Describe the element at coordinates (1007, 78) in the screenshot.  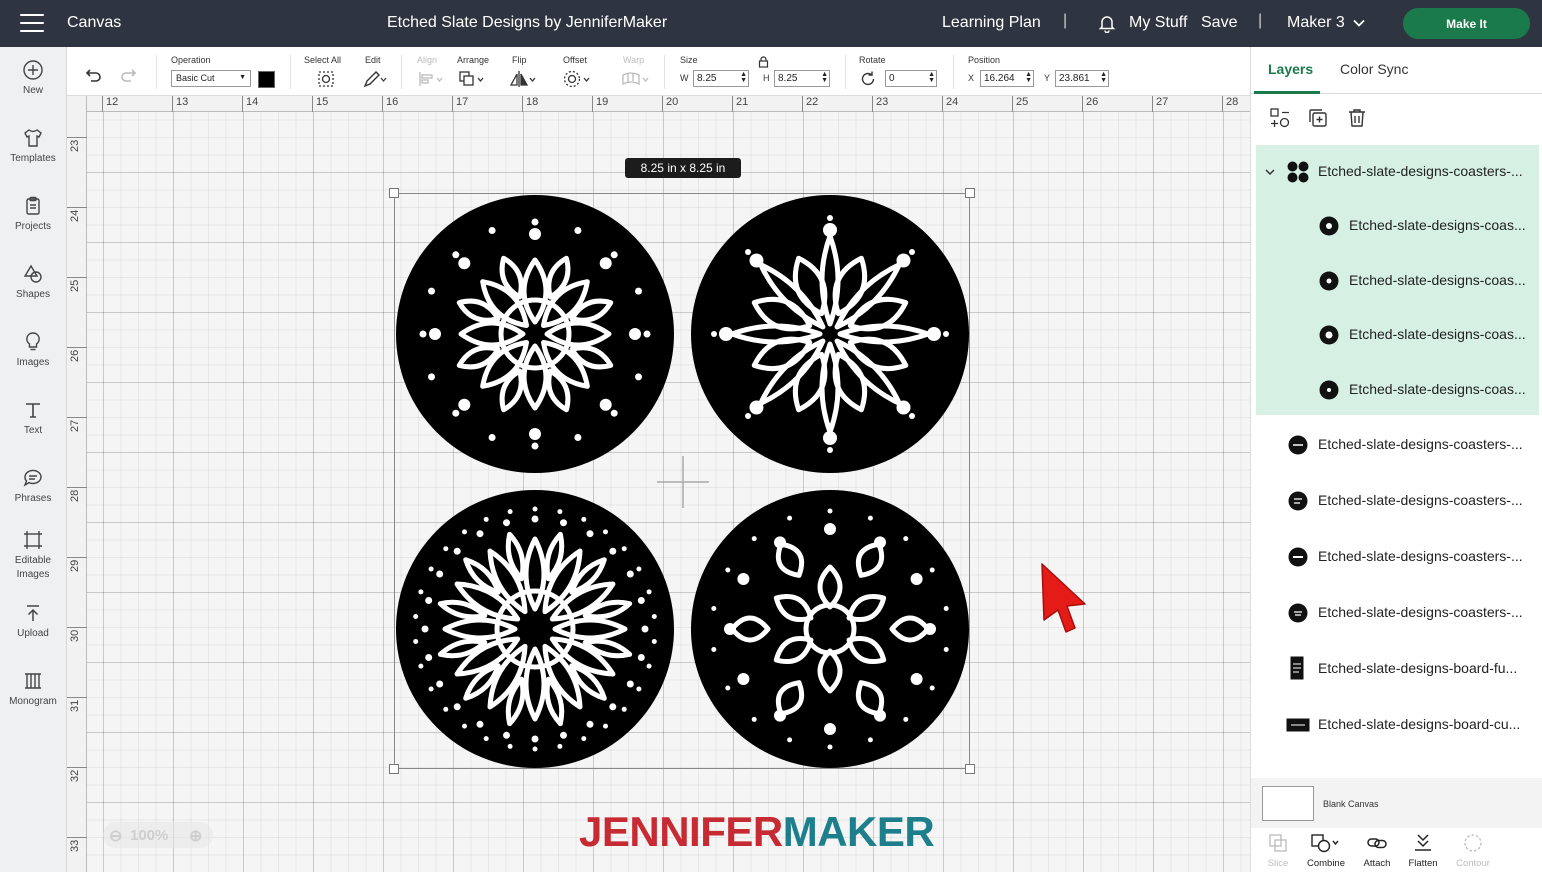
I see `x-position-input: 16.264 ▲ ▼` at that location.